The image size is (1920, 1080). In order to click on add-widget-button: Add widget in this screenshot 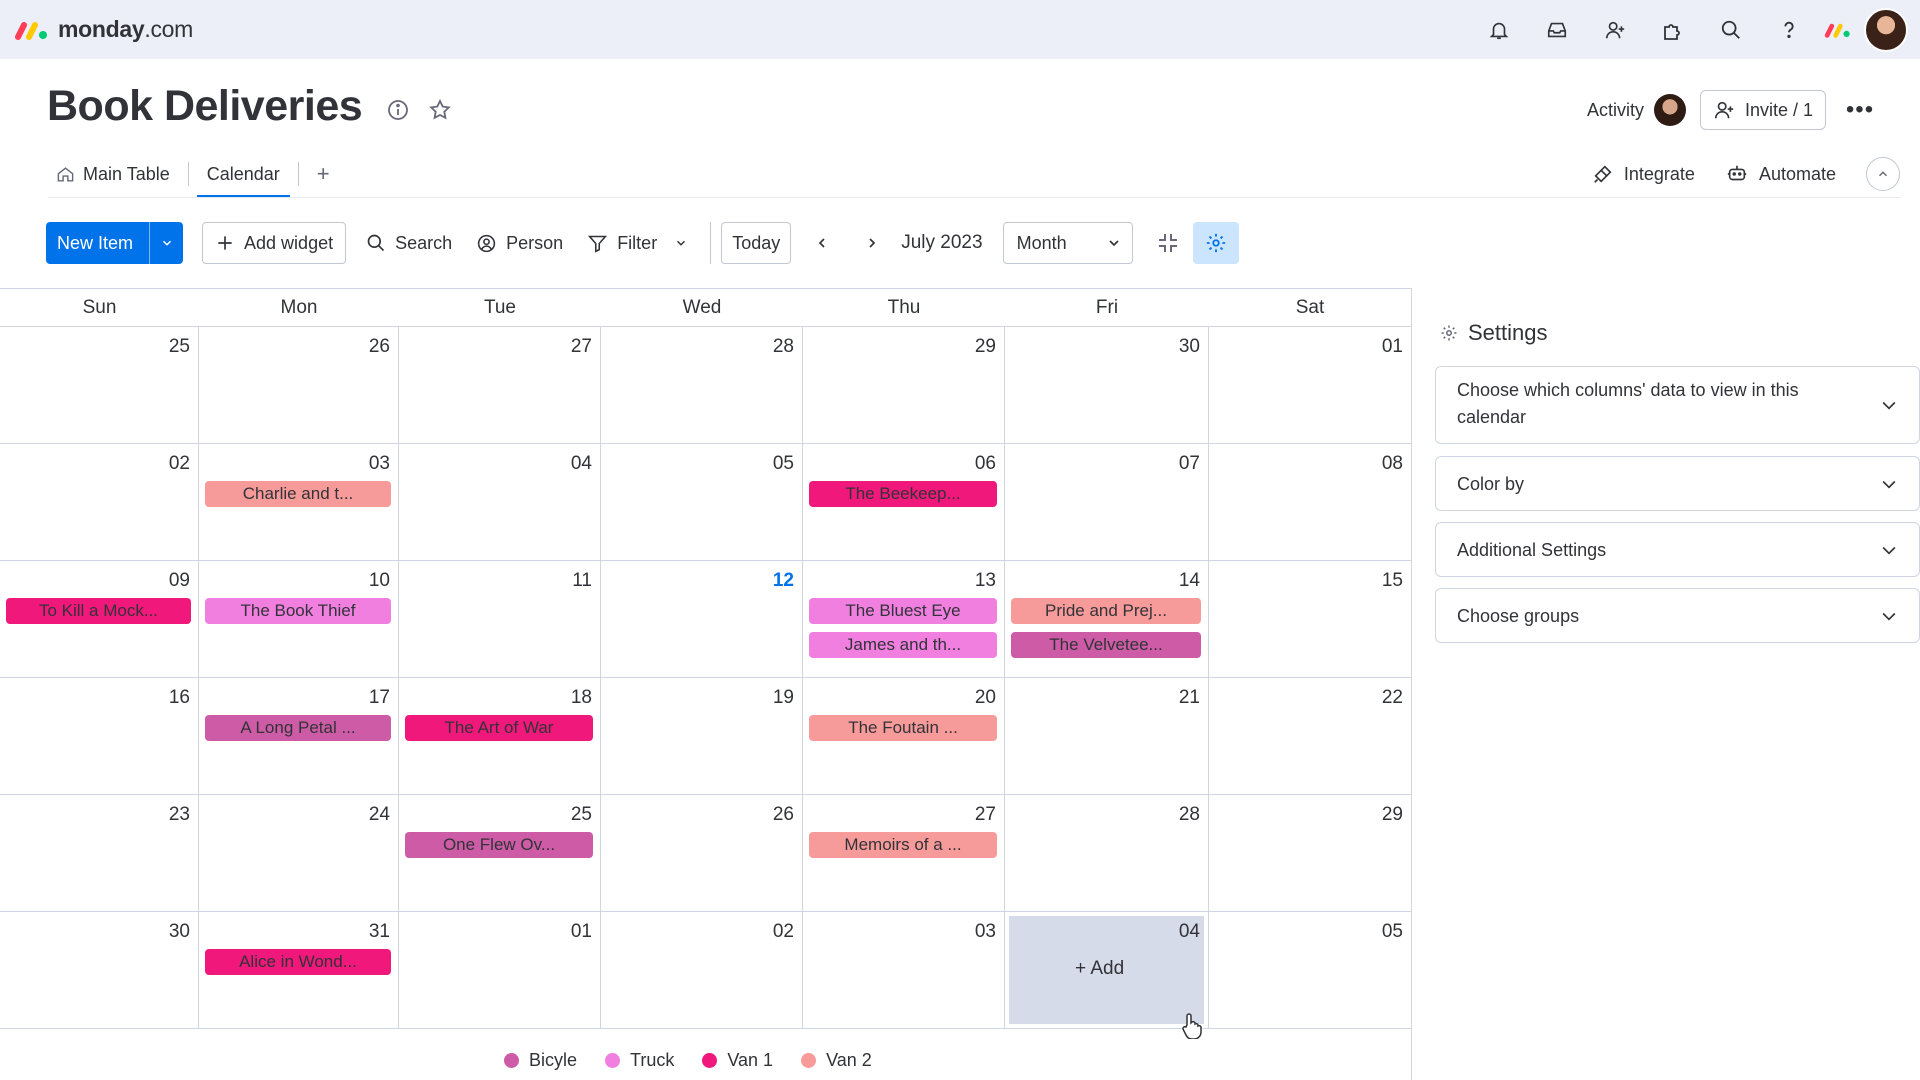, I will do `click(274, 243)`.